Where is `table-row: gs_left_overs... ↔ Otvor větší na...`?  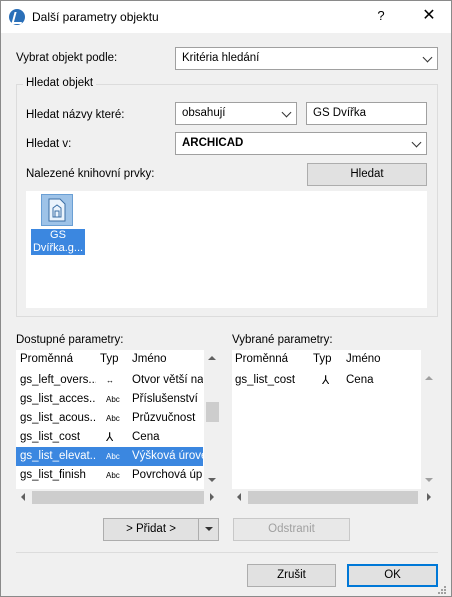 table-row: gs_left_overs... ↔ Otvor větší na... is located at coordinates (109, 380).